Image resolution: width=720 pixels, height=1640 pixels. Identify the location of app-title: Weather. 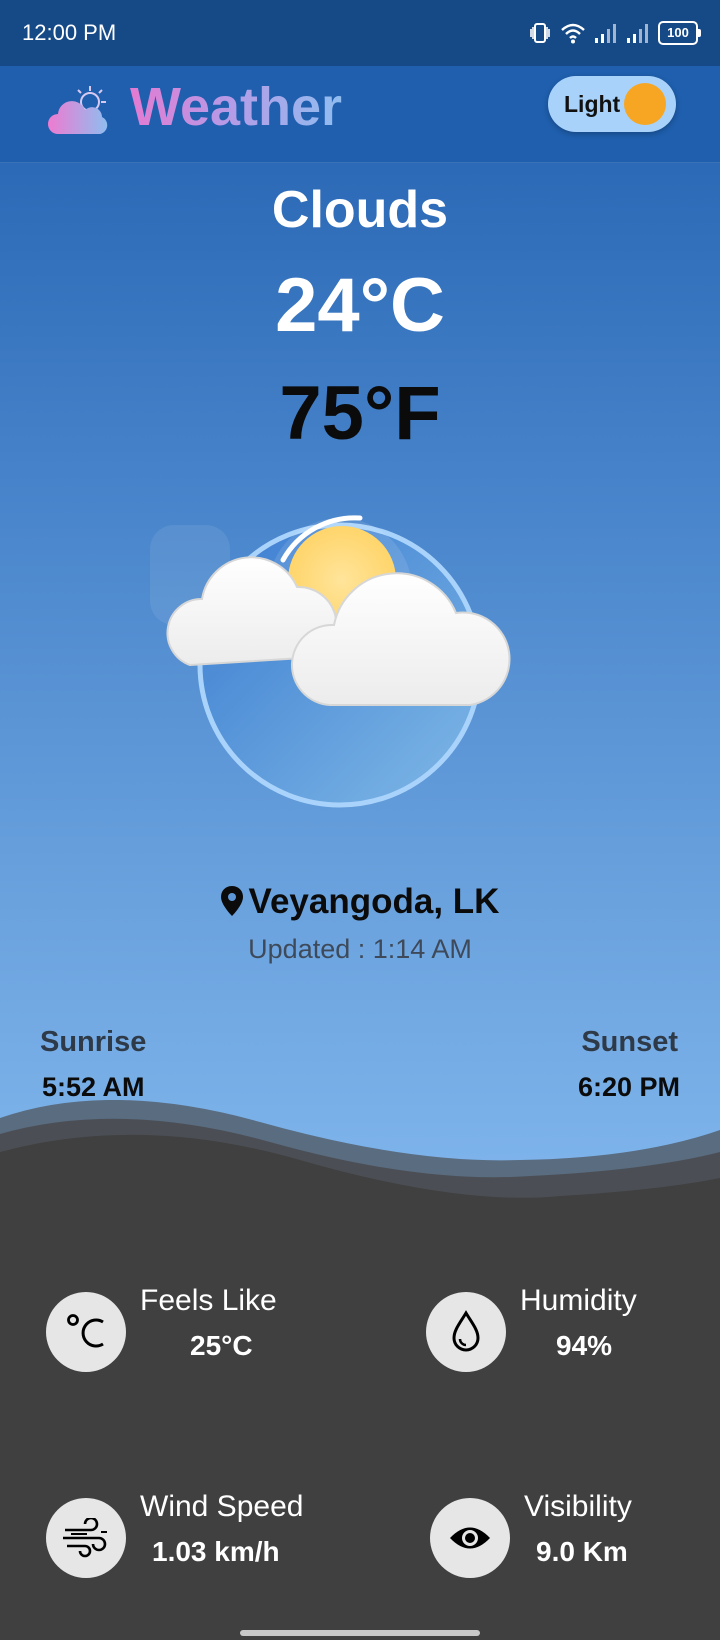
(236, 107).